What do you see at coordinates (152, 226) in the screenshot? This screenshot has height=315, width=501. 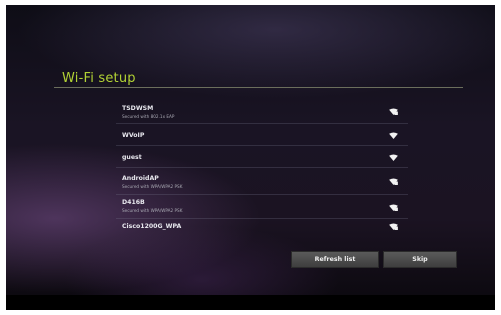 I see `network-name: Cisco1200G_WPA` at bounding box center [152, 226].